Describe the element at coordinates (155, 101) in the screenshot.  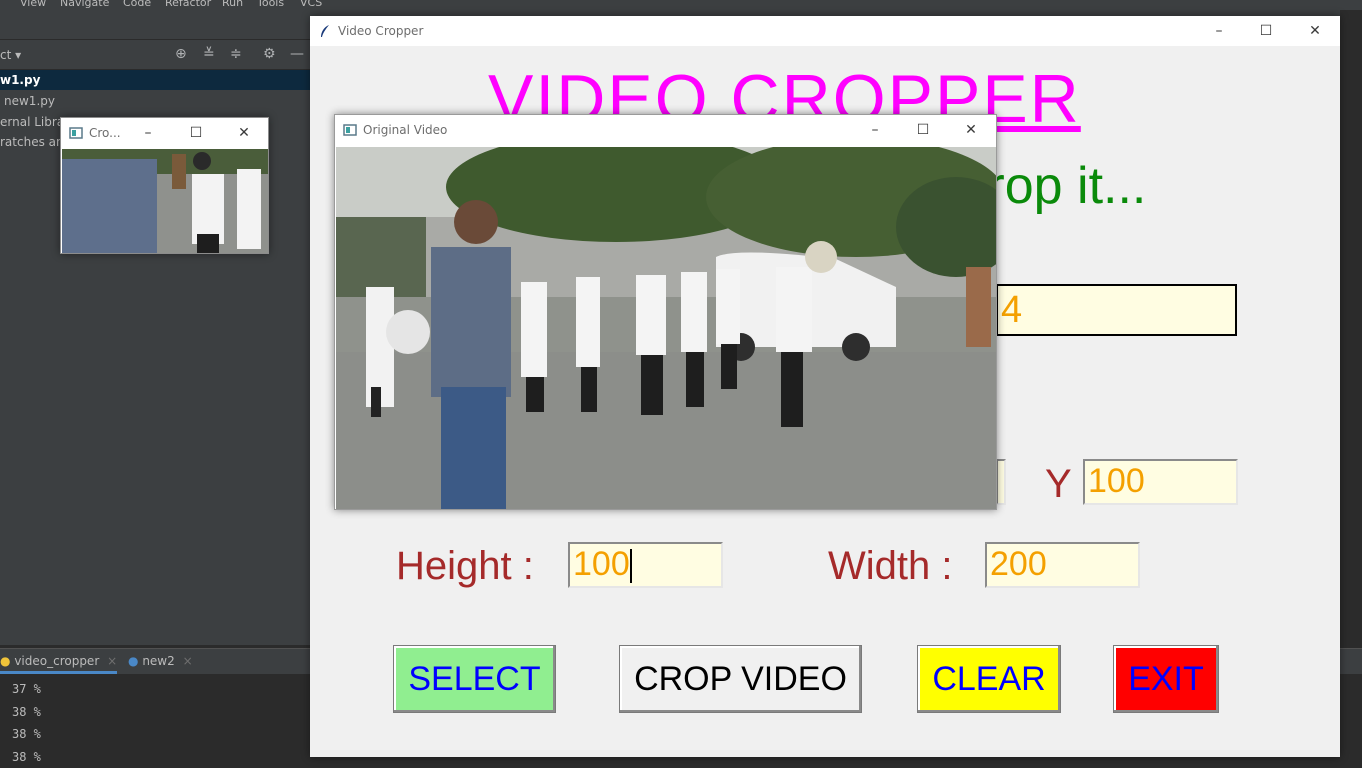
I see `project-file-new1-child: new1.py` at that location.